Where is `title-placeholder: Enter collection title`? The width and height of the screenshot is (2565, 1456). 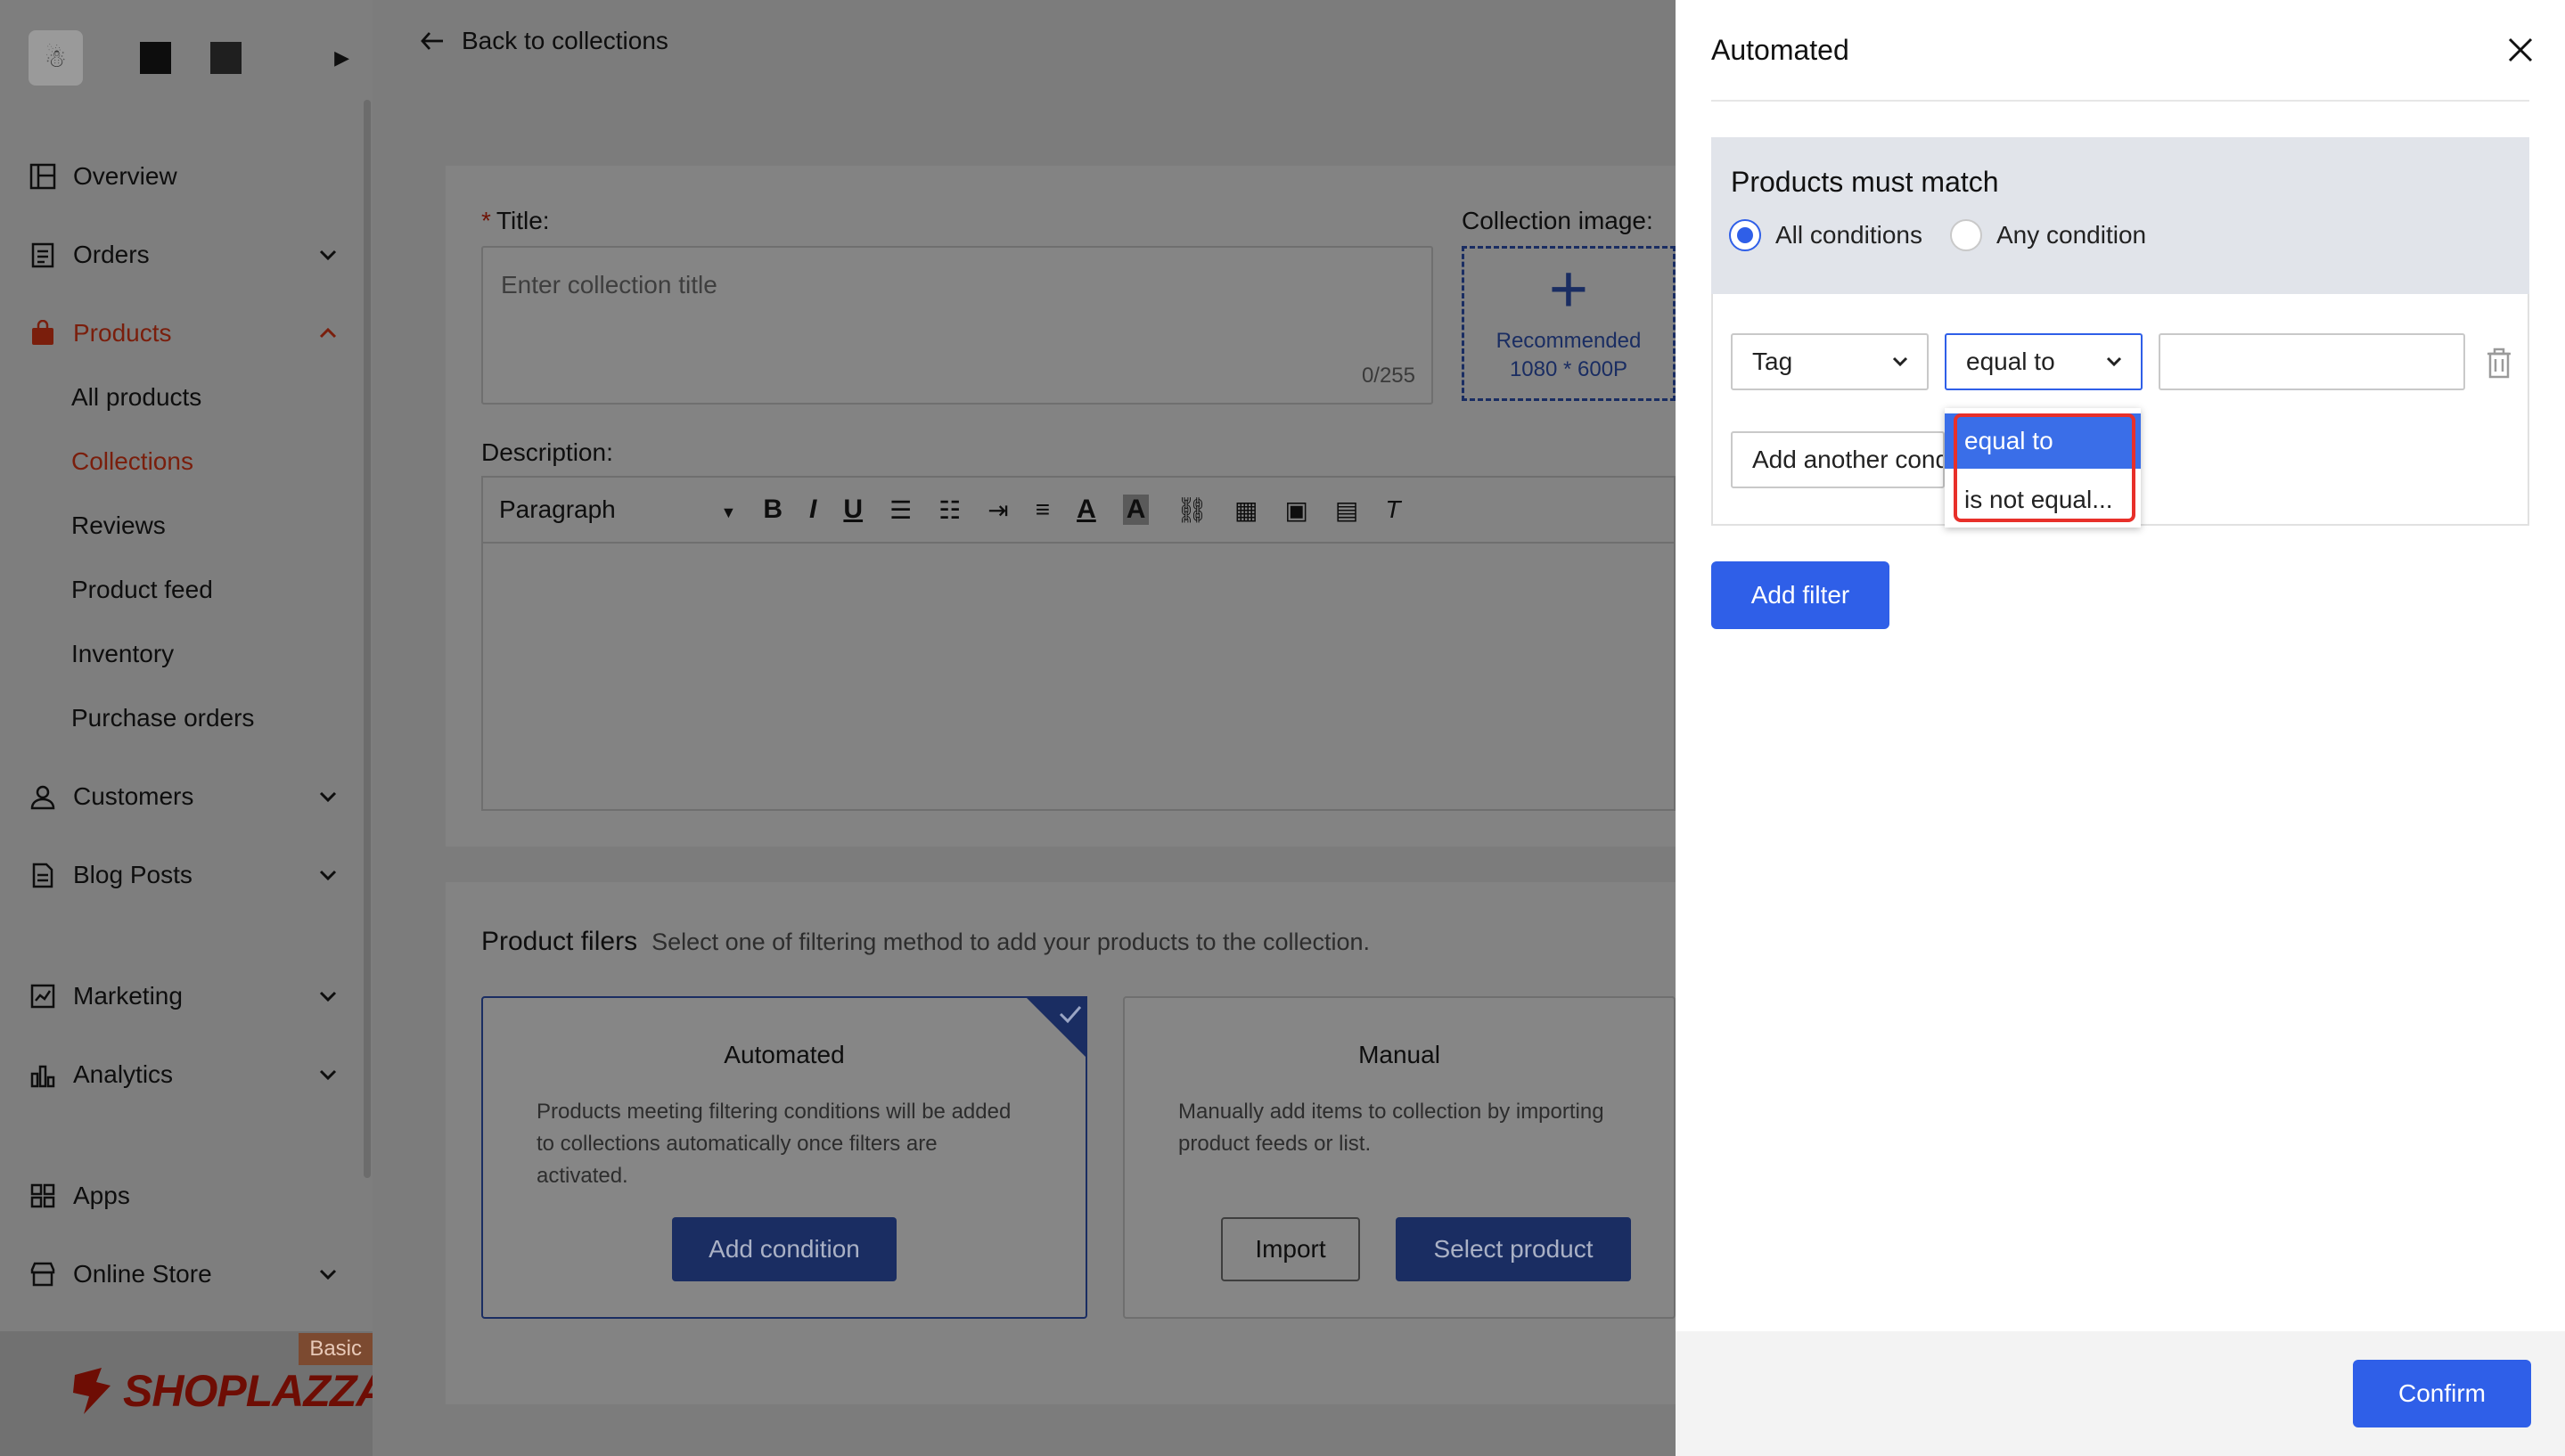 title-placeholder: Enter collection title is located at coordinates (609, 285).